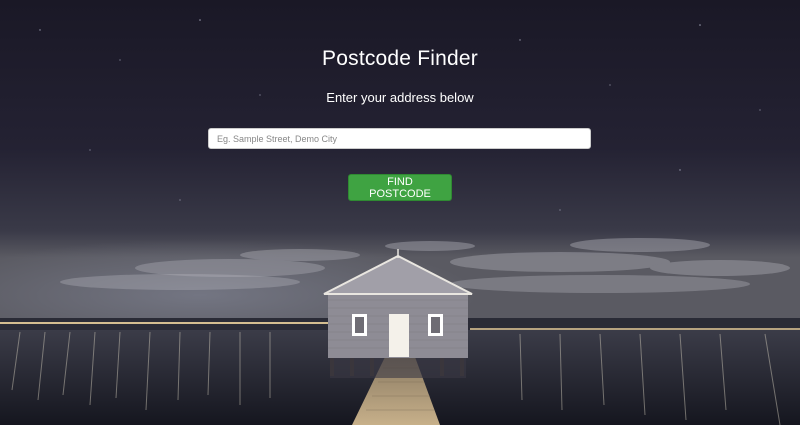 This screenshot has width=800, height=425. What do you see at coordinates (400, 187) in the screenshot?
I see `find-postcode-button: FIND POSTCODE` at bounding box center [400, 187].